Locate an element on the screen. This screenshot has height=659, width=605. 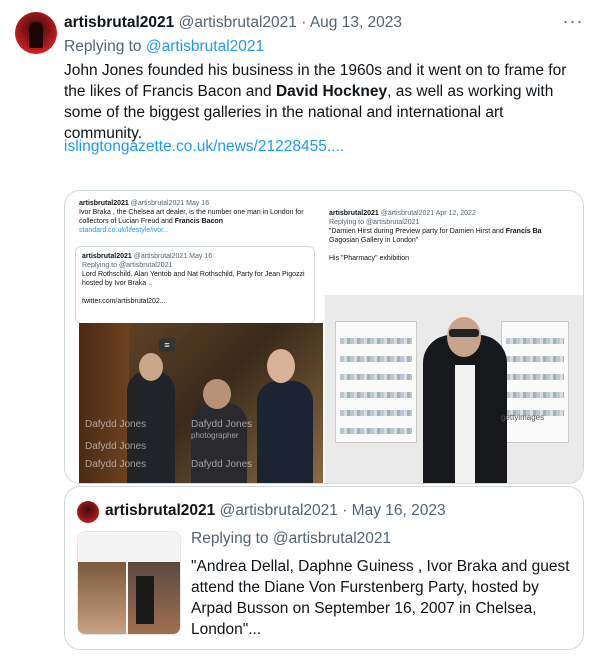
quoted-replying-to: Replying to @artisbrutal2021 is located at coordinates (291, 538).